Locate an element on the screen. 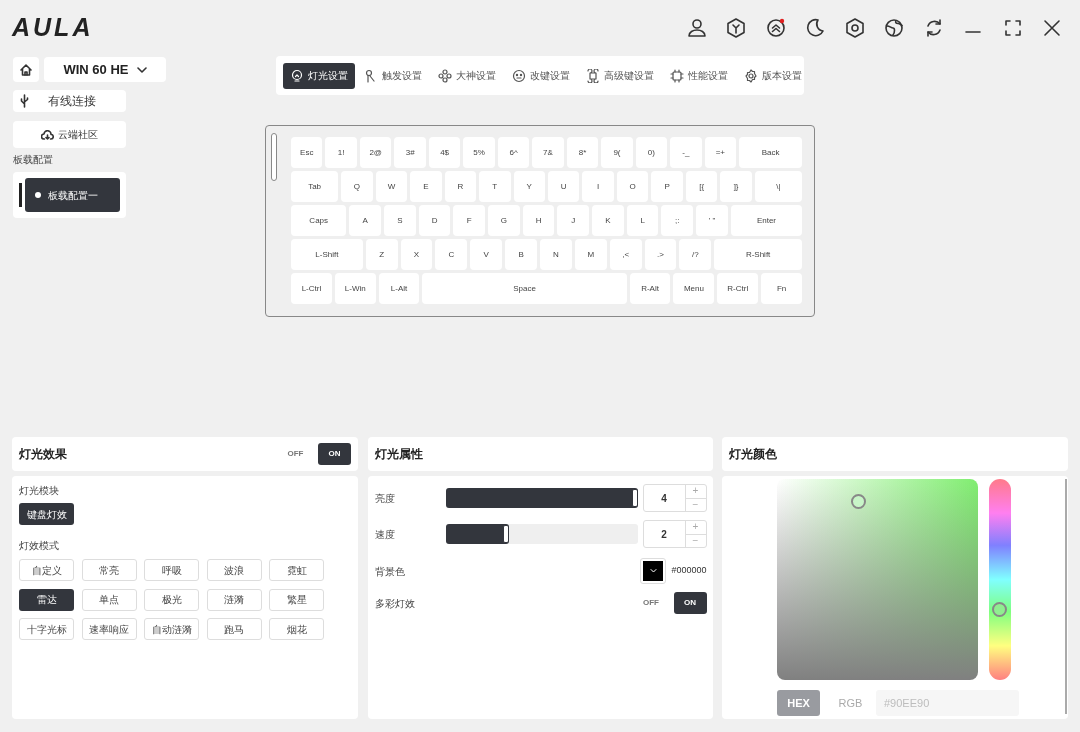  key: L is located at coordinates (642, 220).